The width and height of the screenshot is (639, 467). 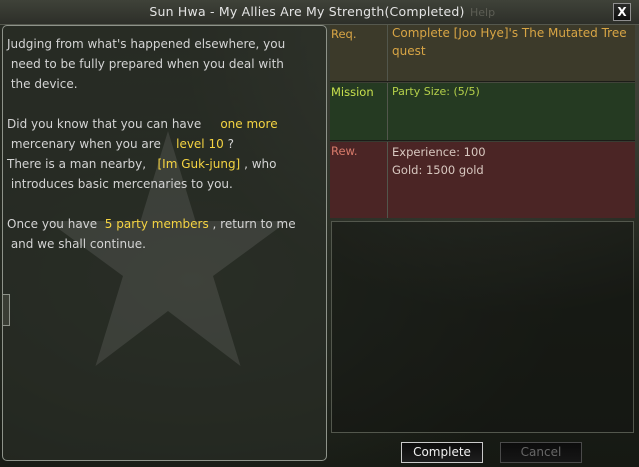 What do you see at coordinates (106, 124) in the screenshot?
I see `dialogue-text: Did you know that you can have` at bounding box center [106, 124].